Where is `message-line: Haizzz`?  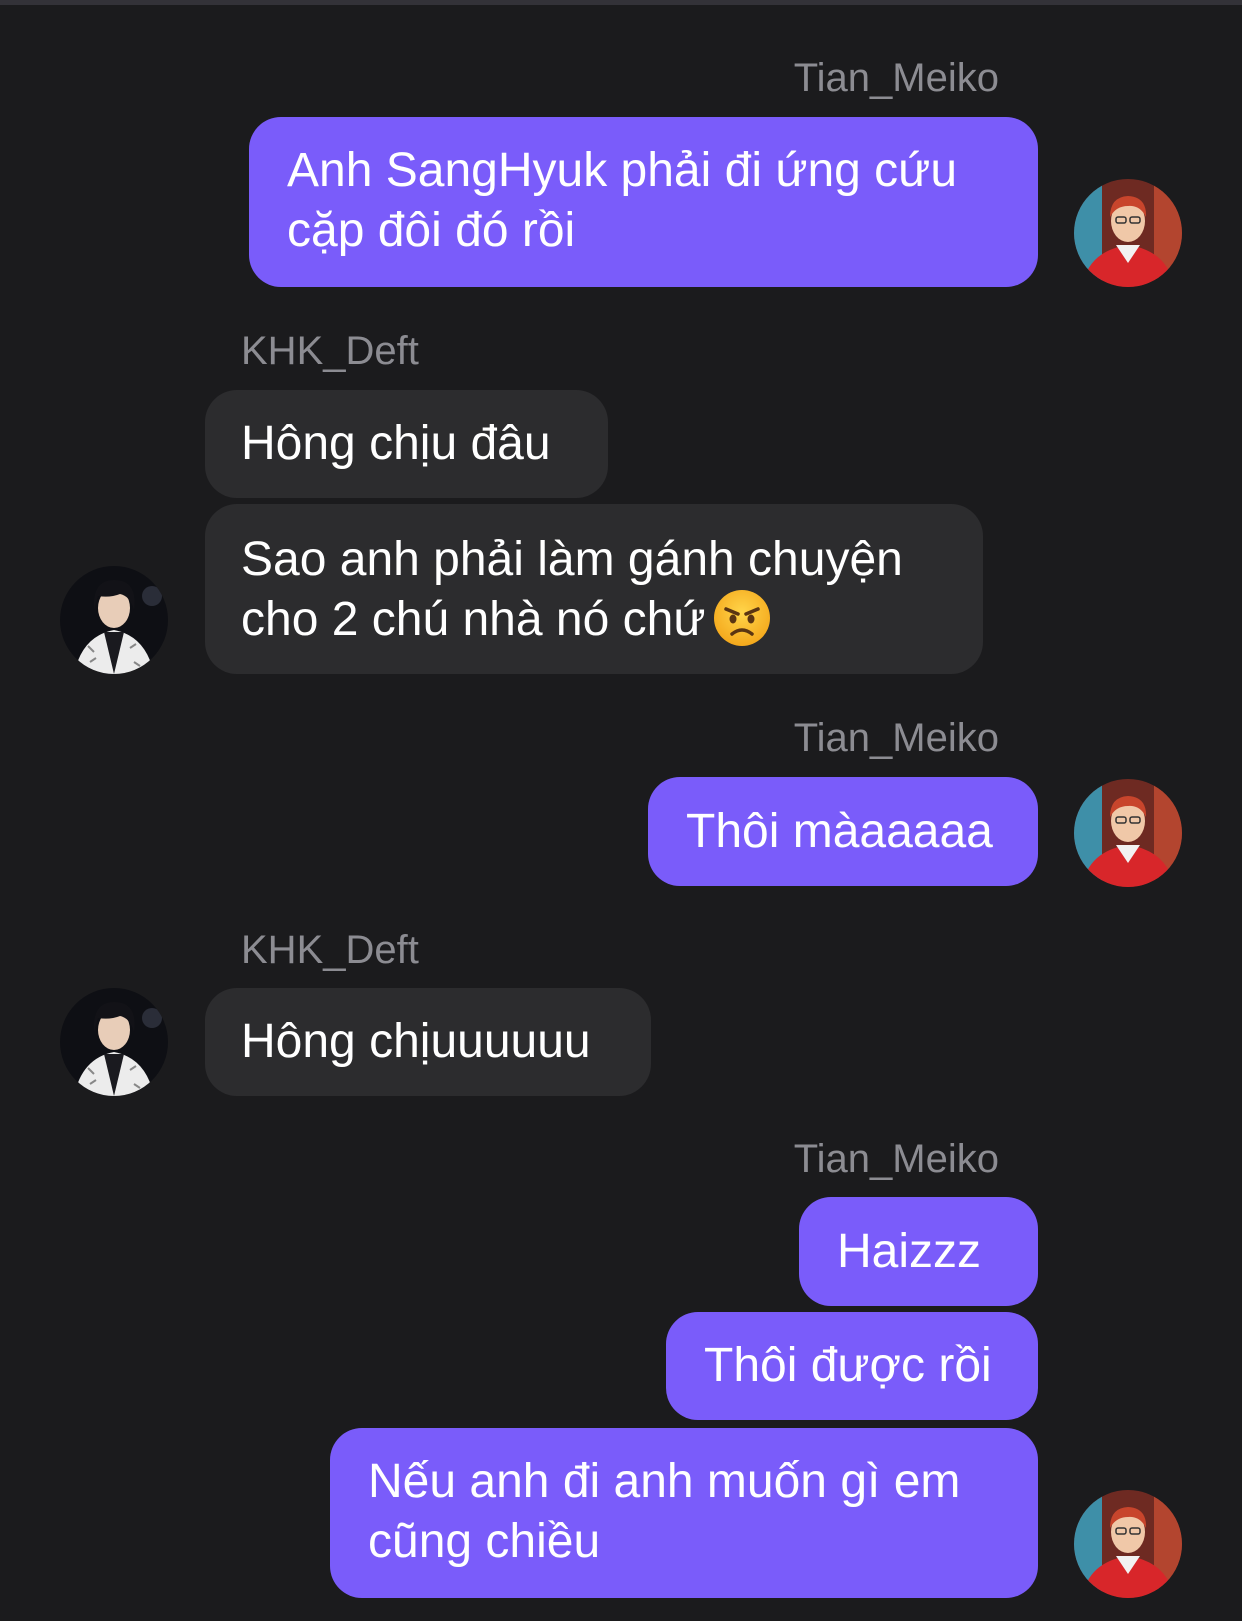
message-line: Haizzz is located at coordinates (909, 1251).